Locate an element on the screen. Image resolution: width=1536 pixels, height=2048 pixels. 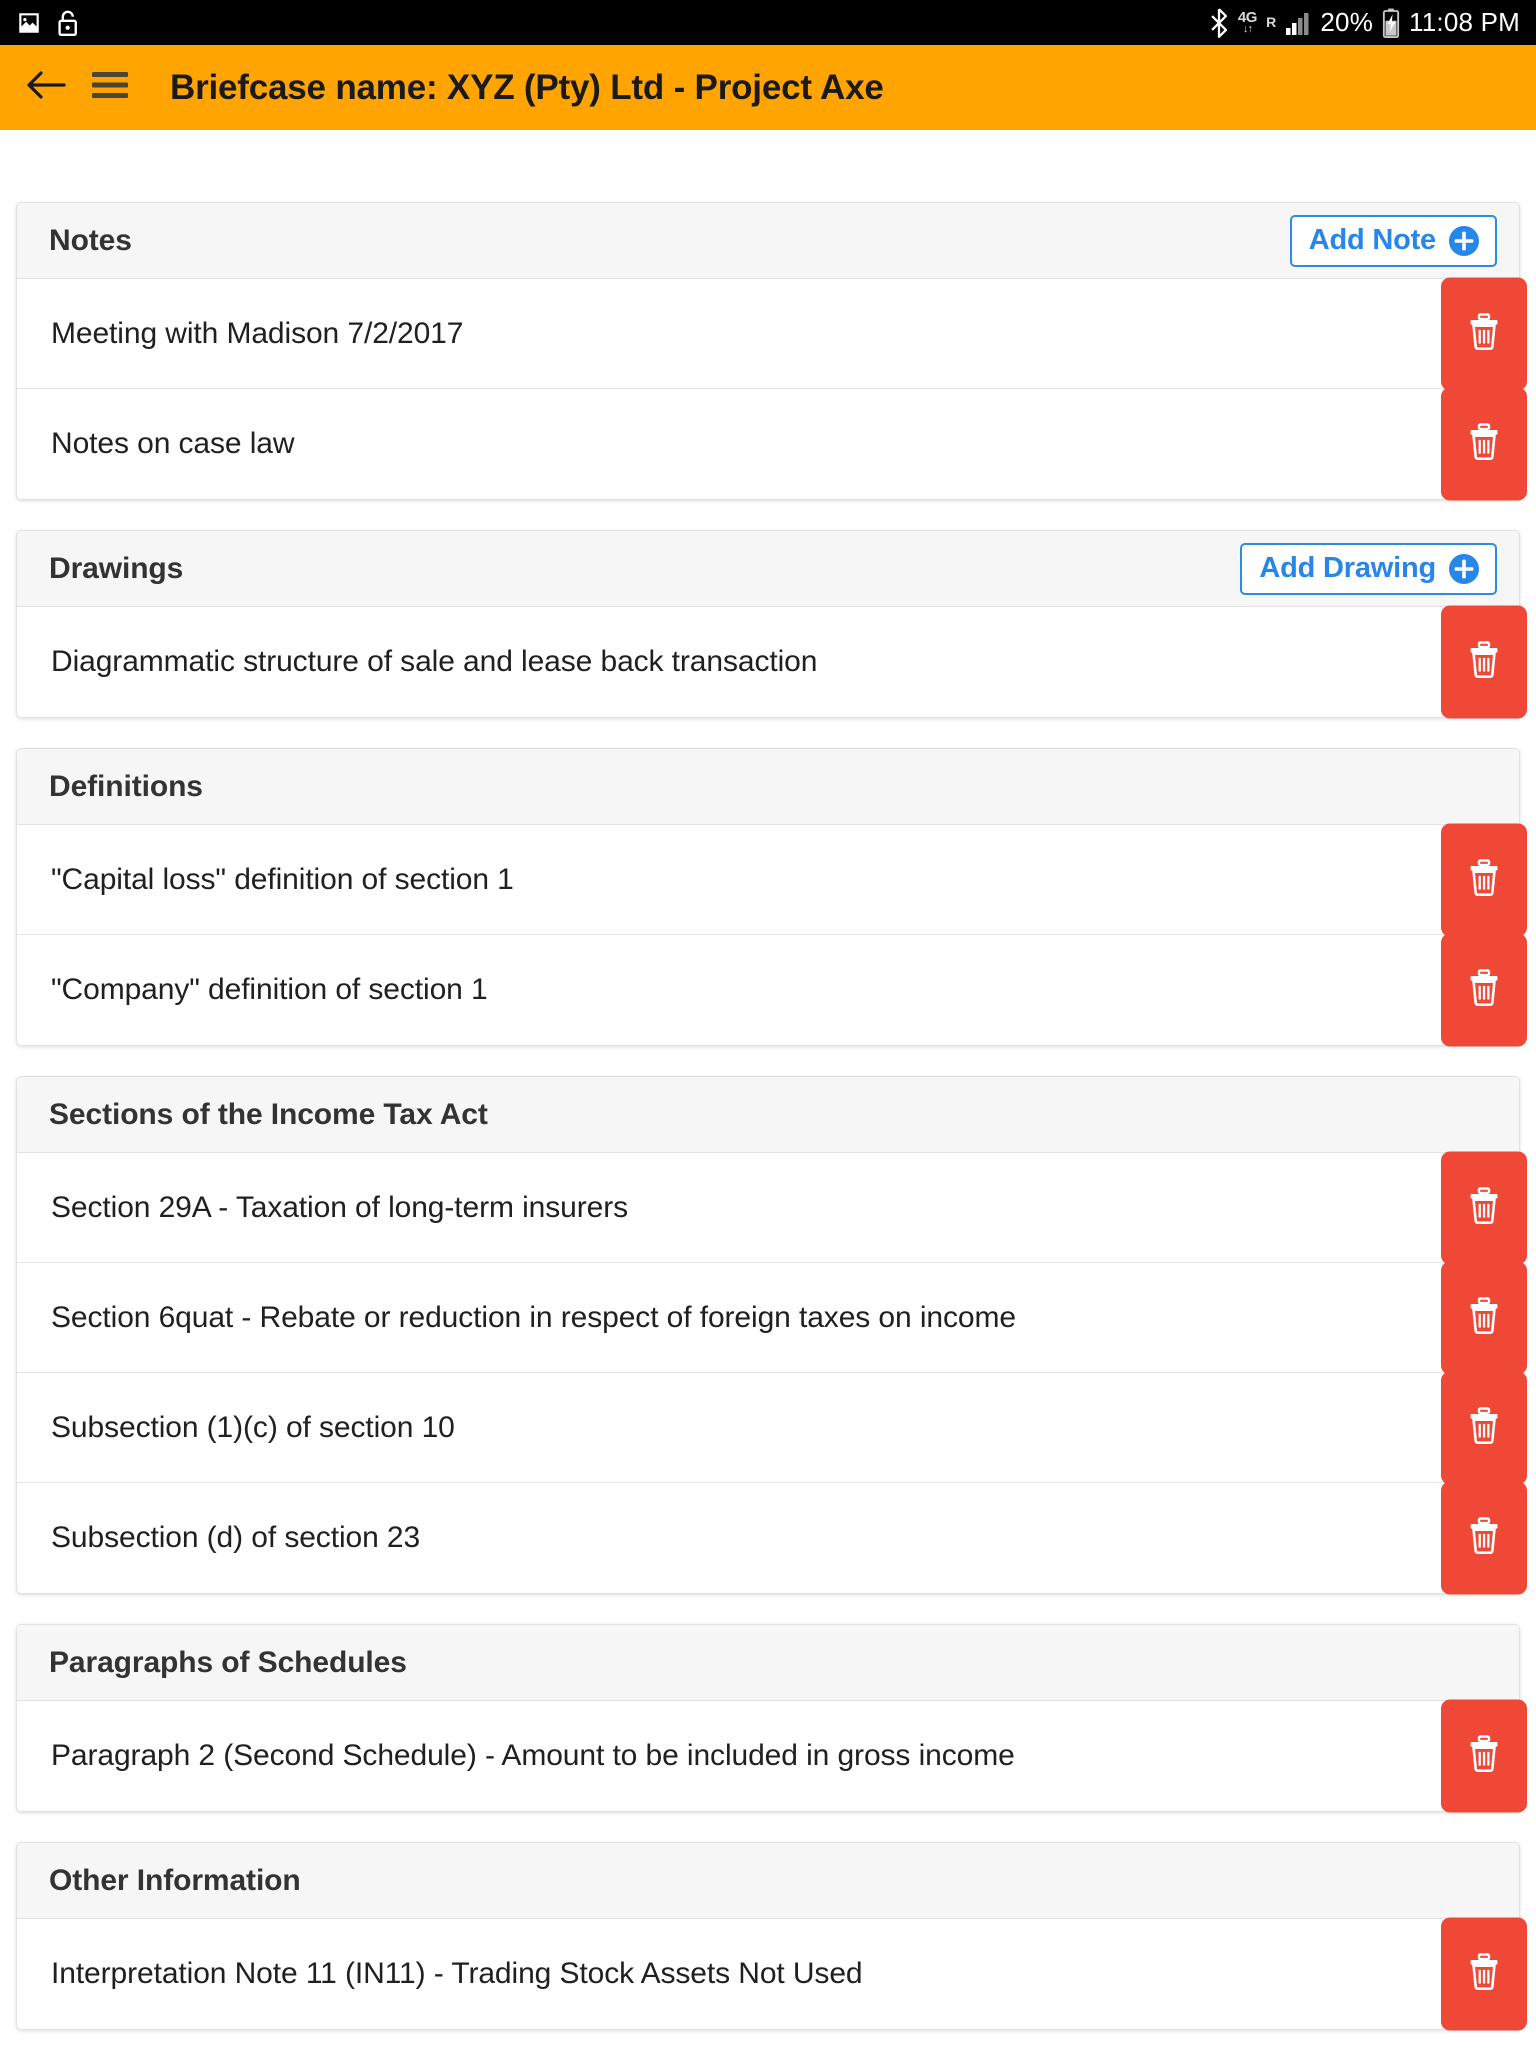
list-item-label: "Capital loss" definition of section 1 is located at coordinates (282, 879).